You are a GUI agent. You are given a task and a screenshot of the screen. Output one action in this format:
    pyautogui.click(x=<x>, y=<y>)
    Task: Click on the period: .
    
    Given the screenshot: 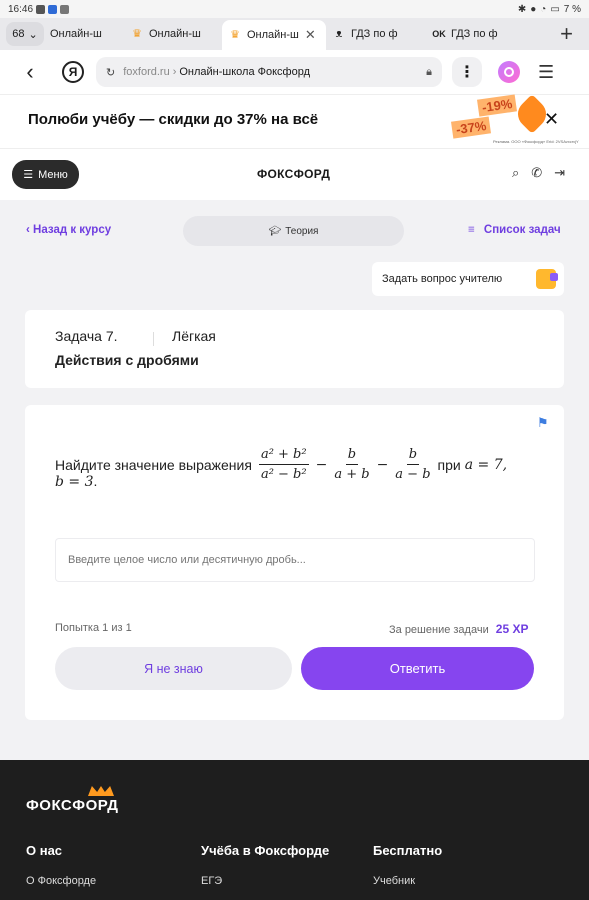 What is the action you would take?
    pyautogui.click(x=95, y=481)
    